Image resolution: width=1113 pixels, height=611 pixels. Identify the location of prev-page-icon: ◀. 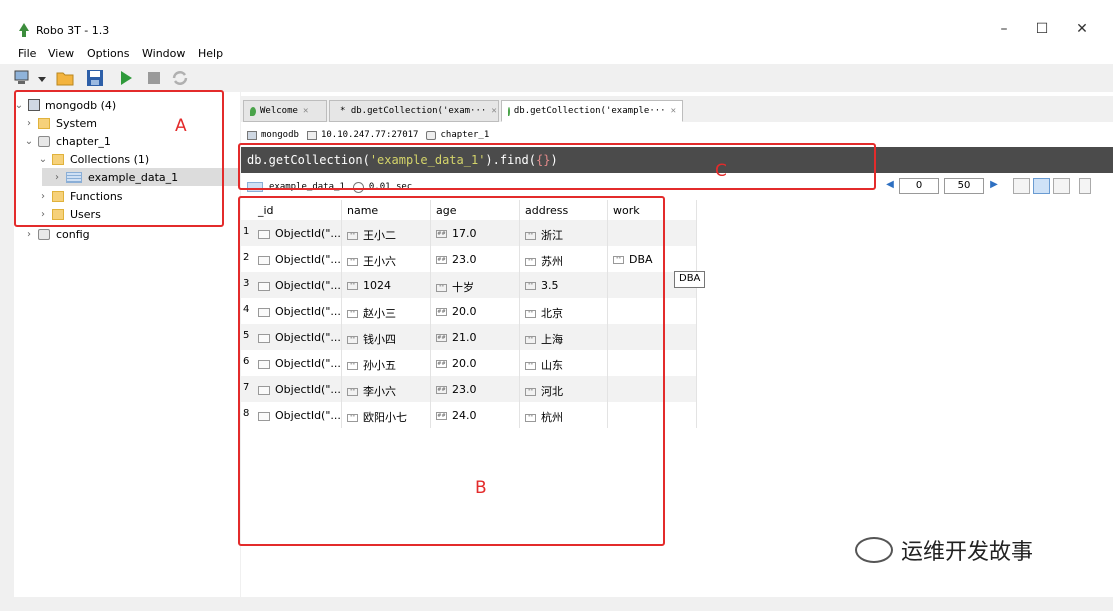
(890, 186).